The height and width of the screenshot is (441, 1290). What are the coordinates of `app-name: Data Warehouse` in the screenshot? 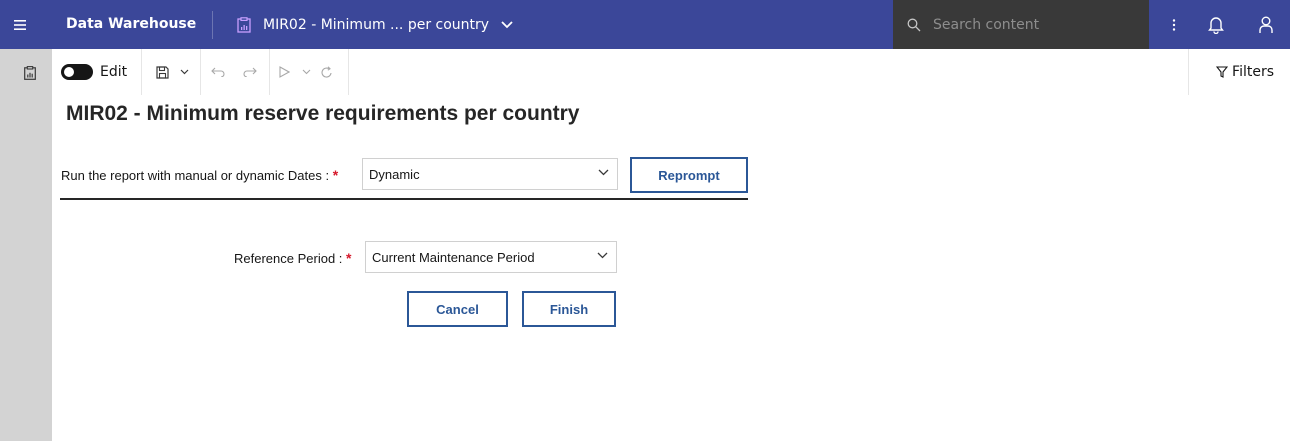 It's located at (126, 24).